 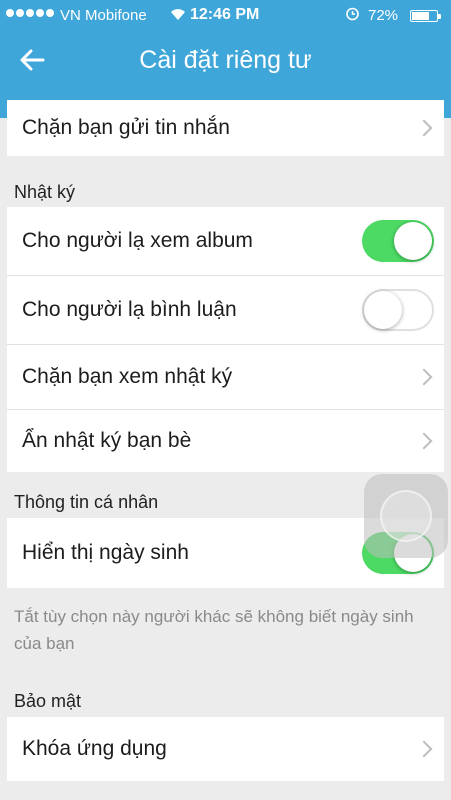 I want to click on assistive-touch-icon, so click(x=406, y=516).